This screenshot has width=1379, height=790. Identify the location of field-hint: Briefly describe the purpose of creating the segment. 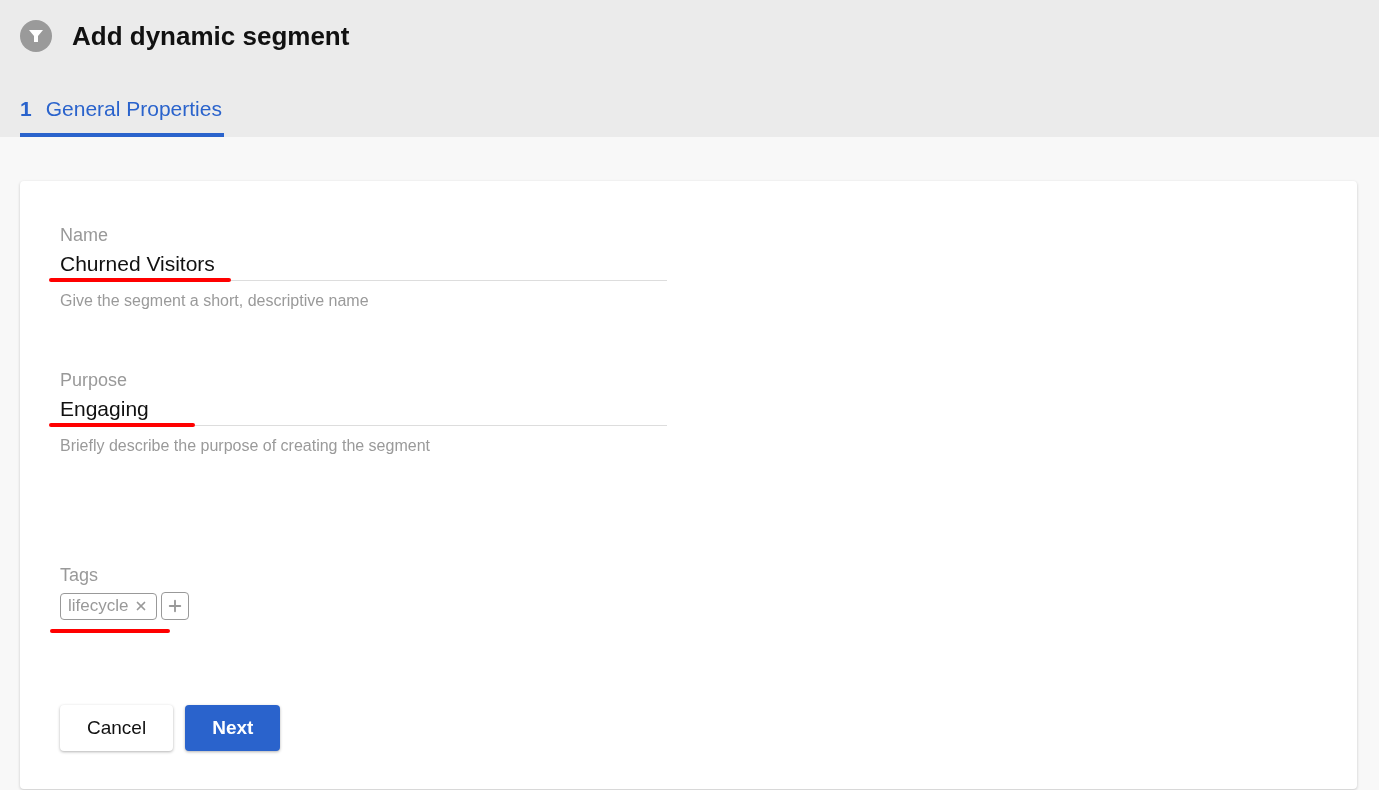
(245, 446).